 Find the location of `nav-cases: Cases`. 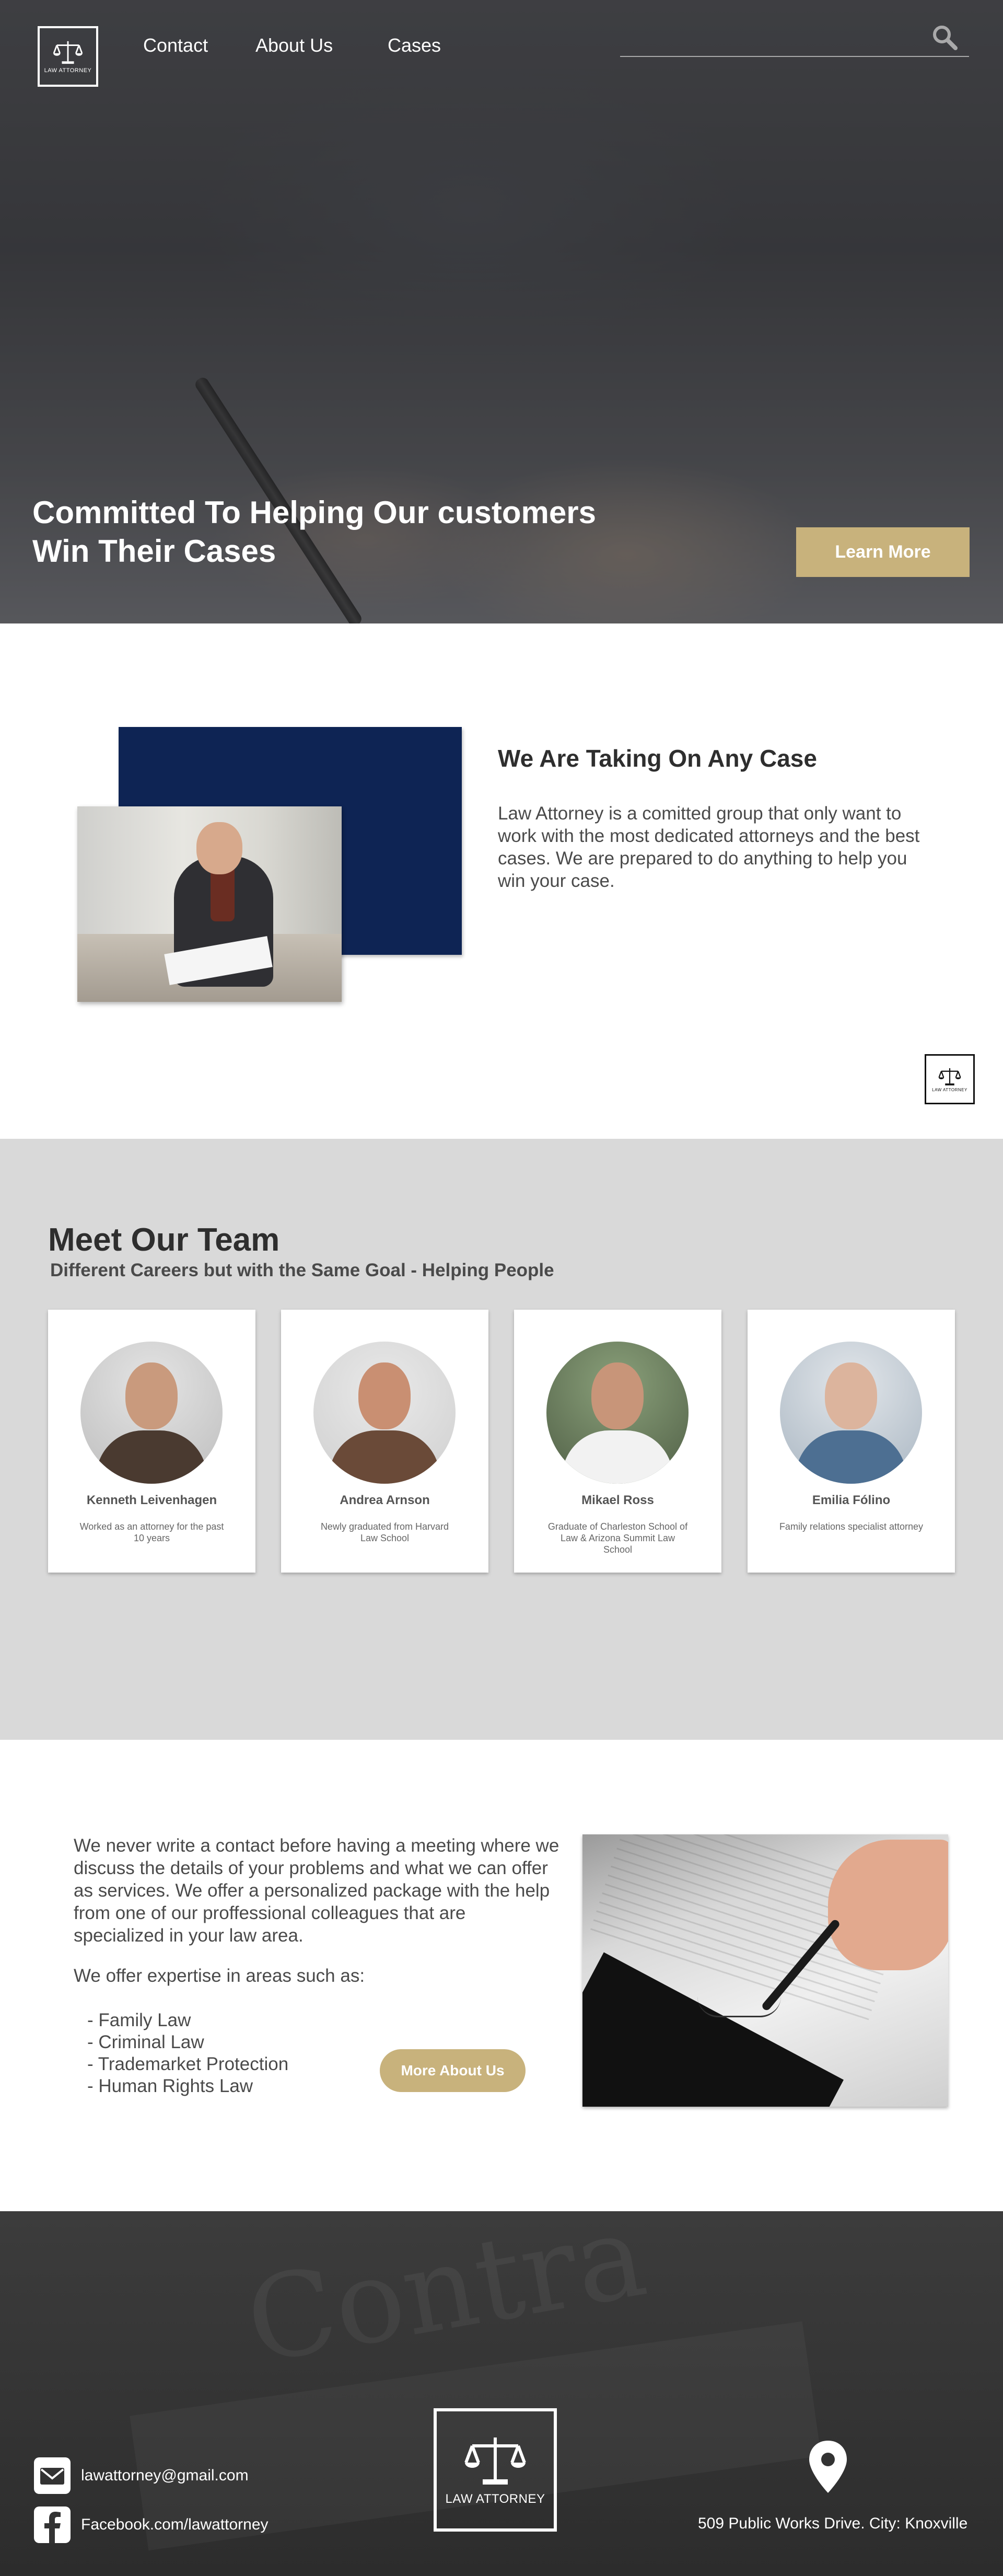

nav-cases: Cases is located at coordinates (414, 45).